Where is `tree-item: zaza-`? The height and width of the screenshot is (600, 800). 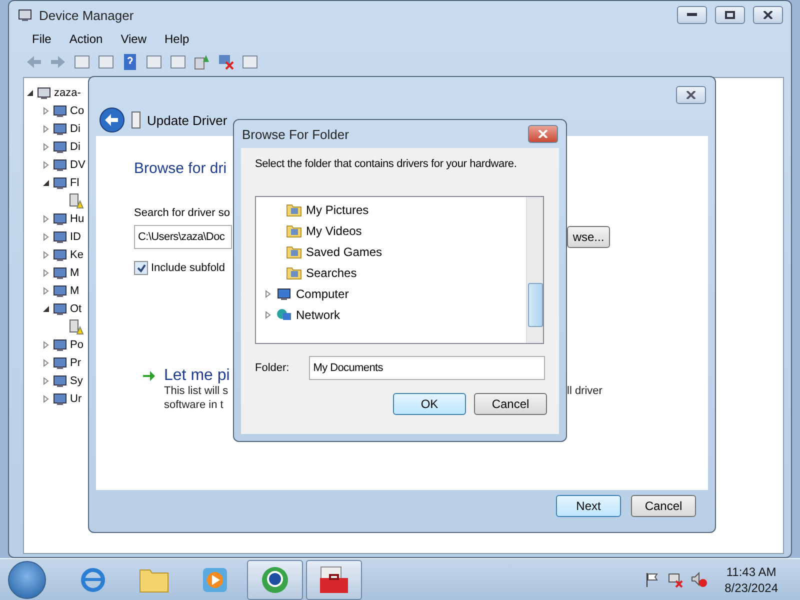 tree-item: zaza- is located at coordinates (67, 93).